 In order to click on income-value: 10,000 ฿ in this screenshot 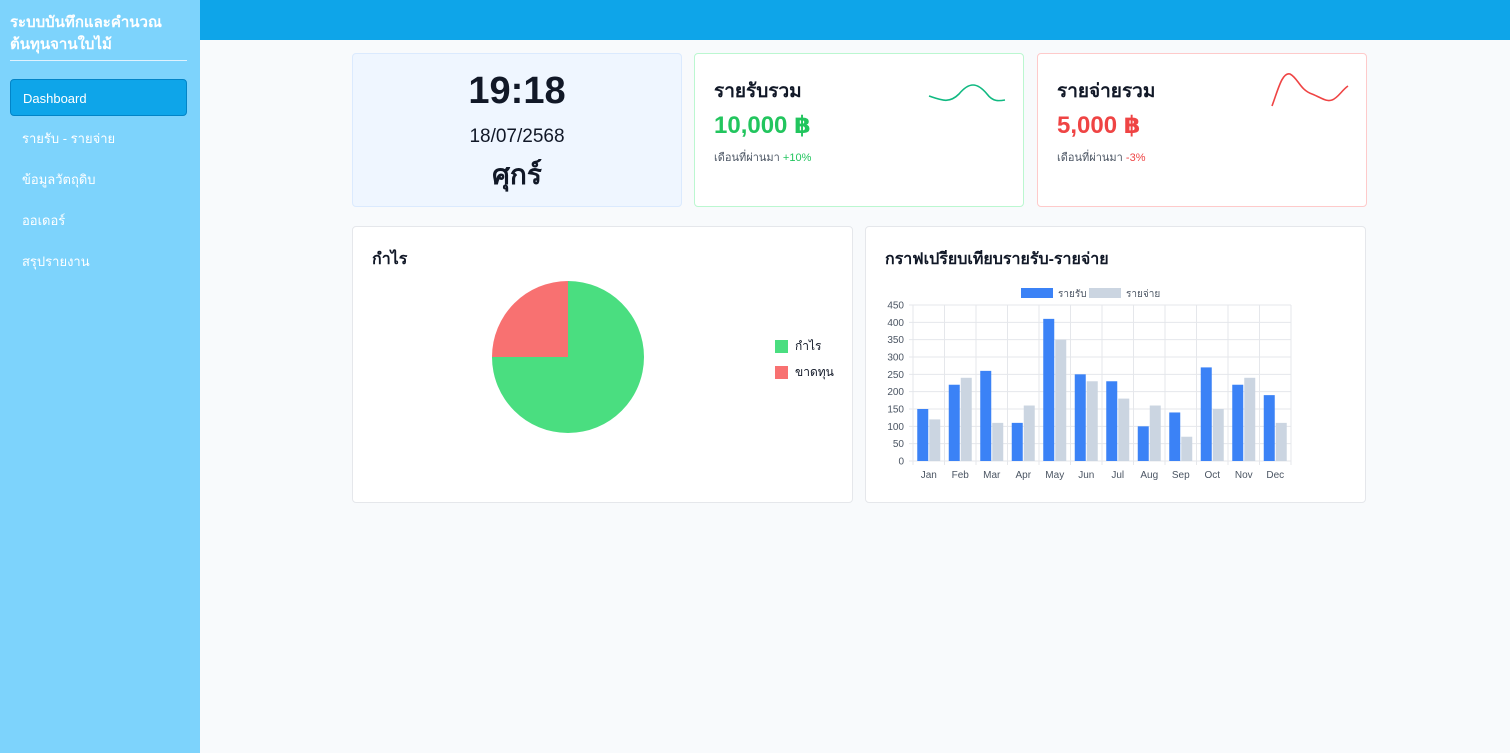, I will do `click(762, 125)`.